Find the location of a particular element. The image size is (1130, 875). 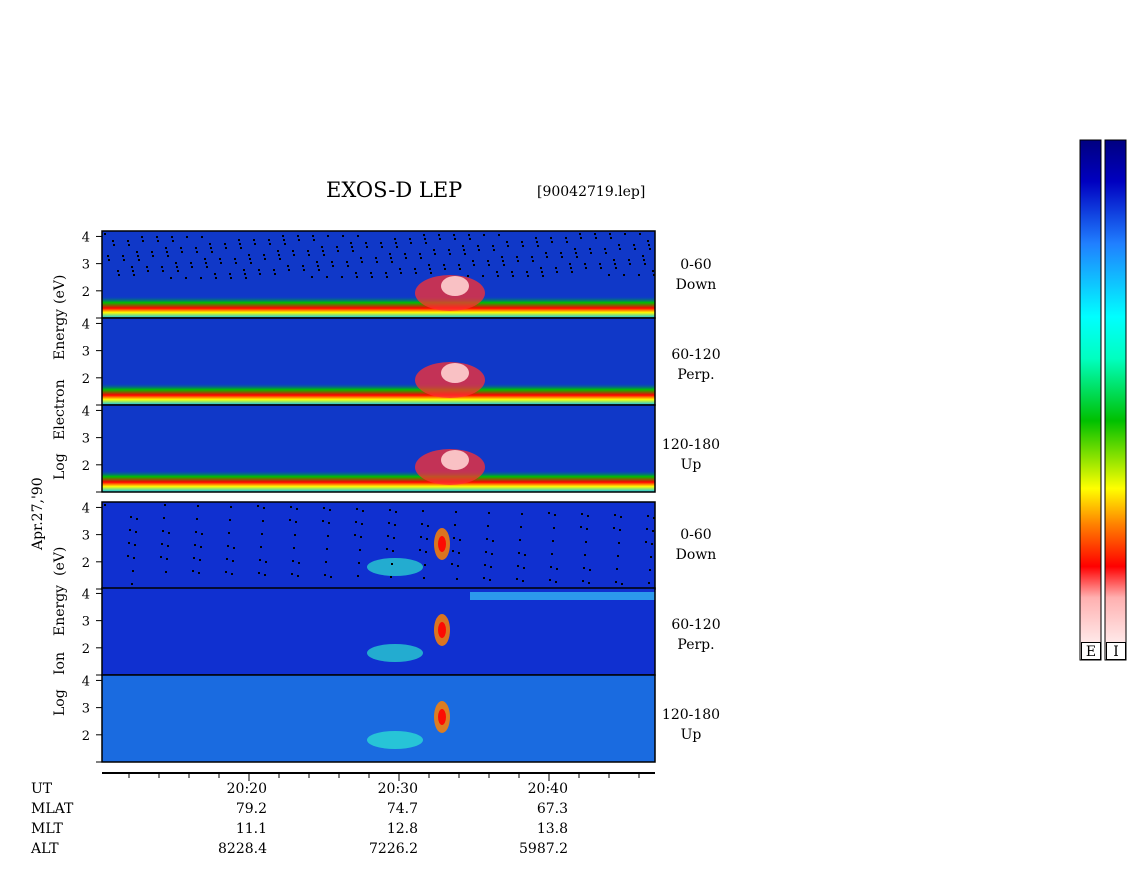

y-tick-label: 2 is located at coordinates (86, 292).